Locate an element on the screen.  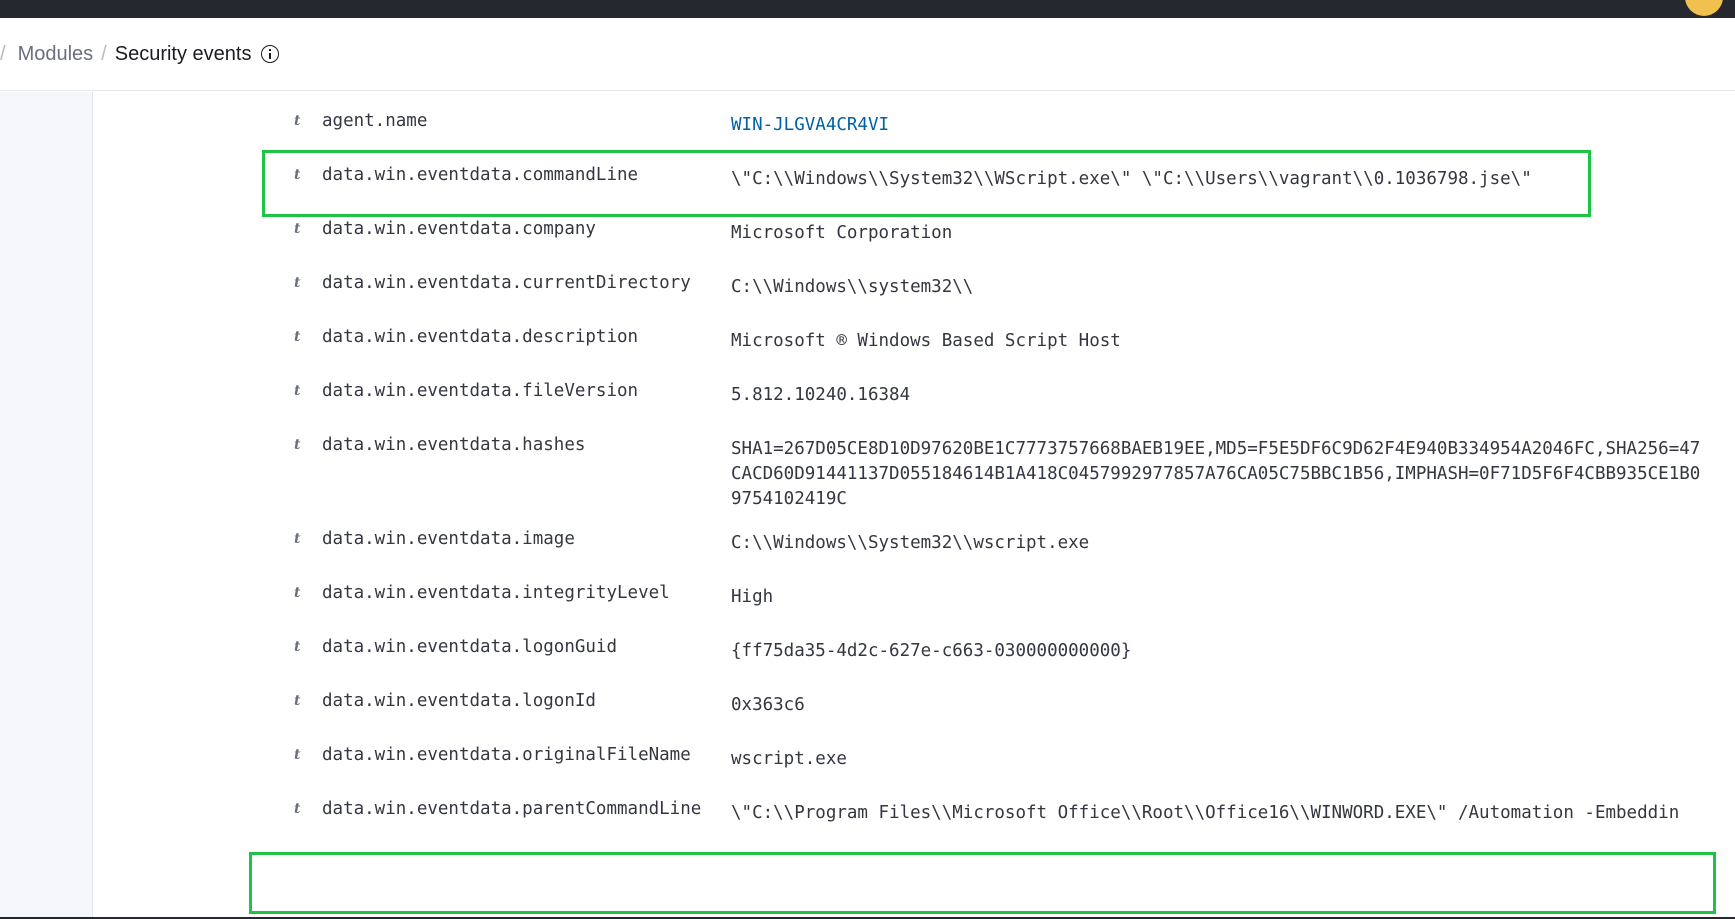
field-name: data.win.eventdata.integrityLevel is located at coordinates (496, 593).